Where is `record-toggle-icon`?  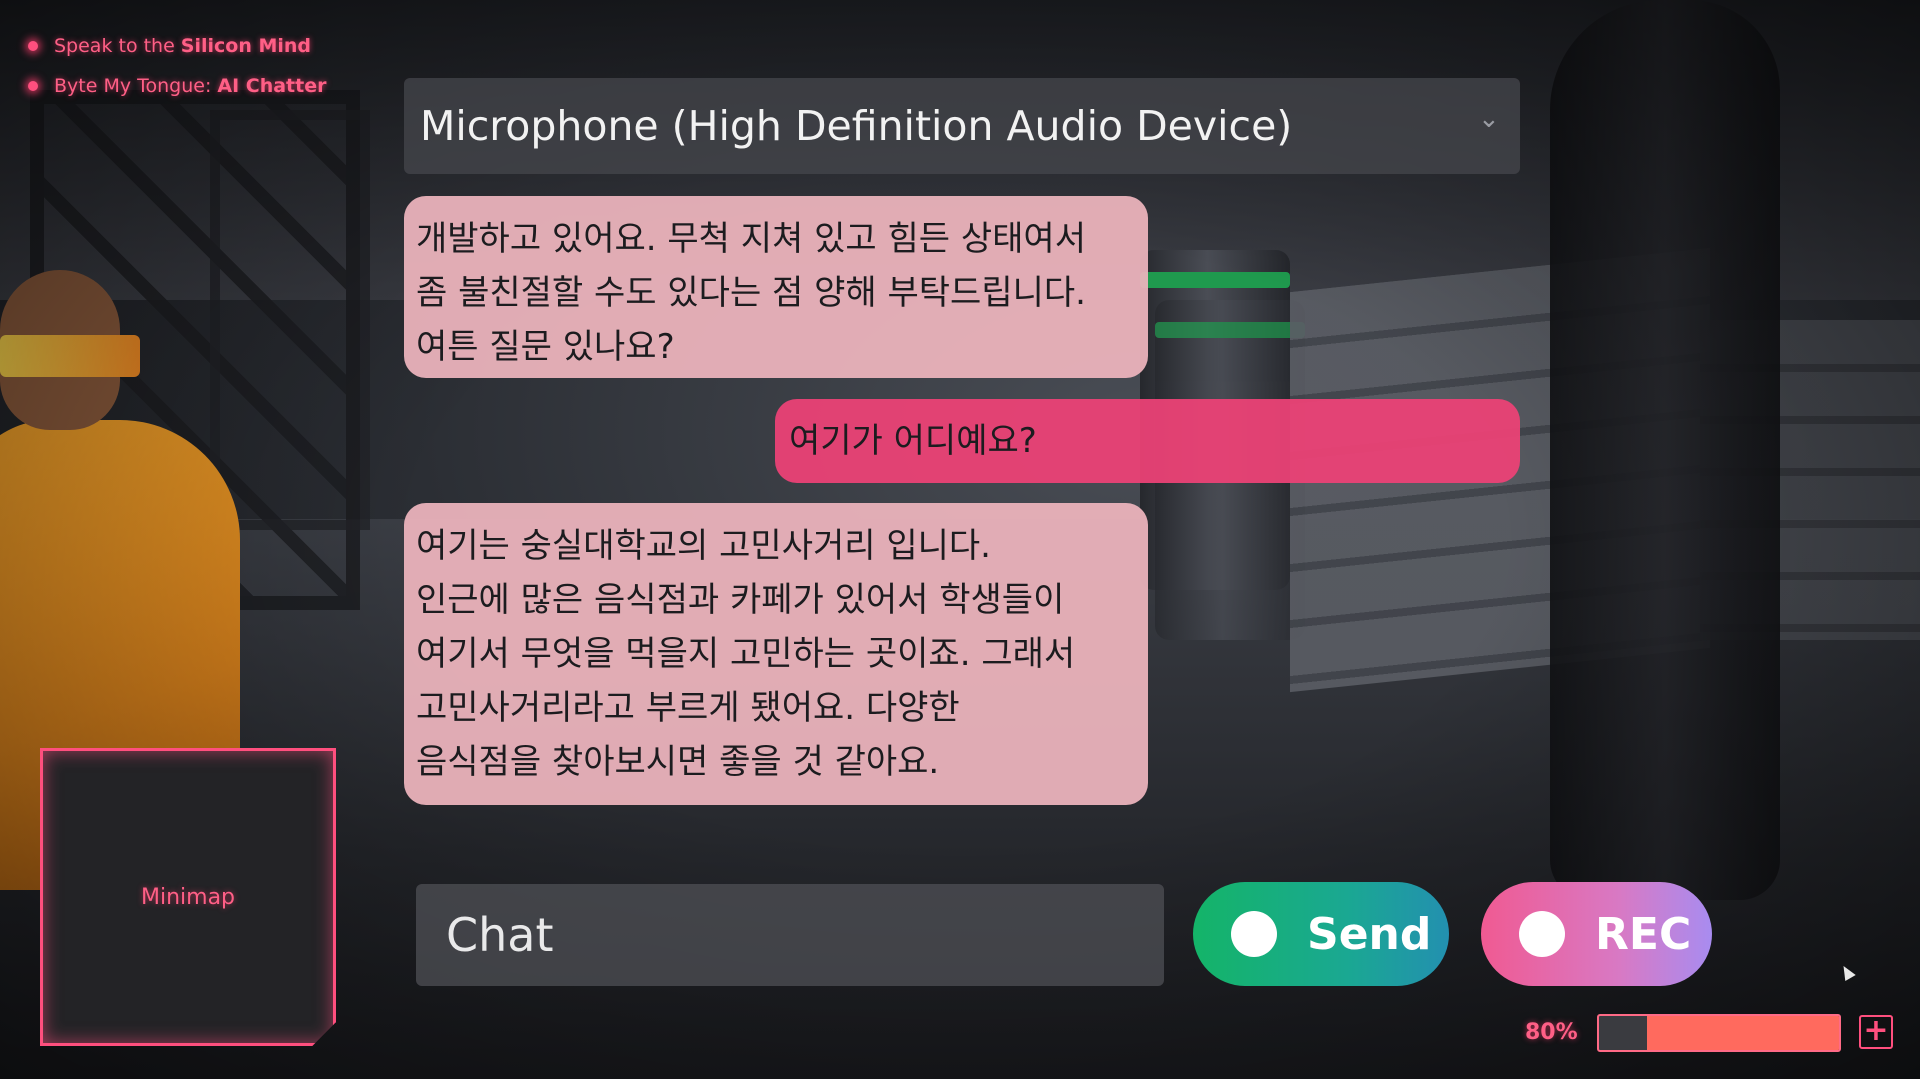 record-toggle-icon is located at coordinates (1542, 934).